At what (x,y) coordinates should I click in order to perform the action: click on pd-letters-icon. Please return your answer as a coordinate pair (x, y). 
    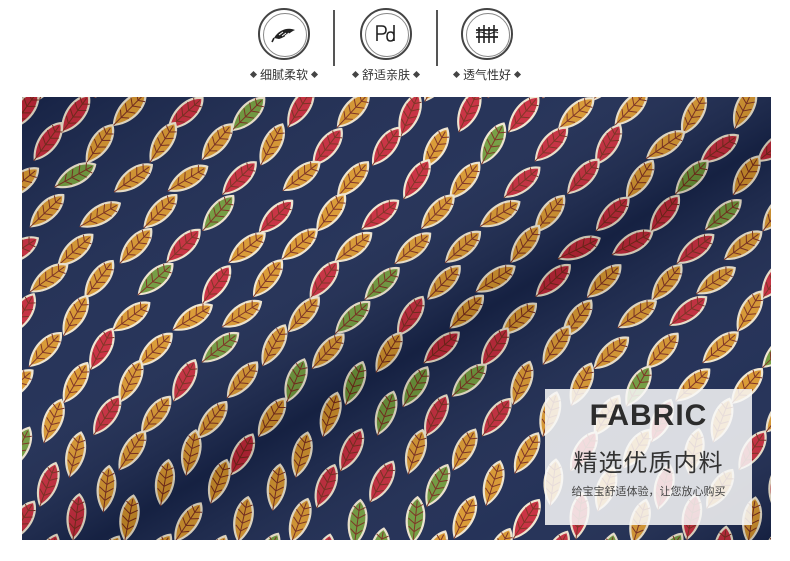
    Looking at the image, I should click on (386, 34).